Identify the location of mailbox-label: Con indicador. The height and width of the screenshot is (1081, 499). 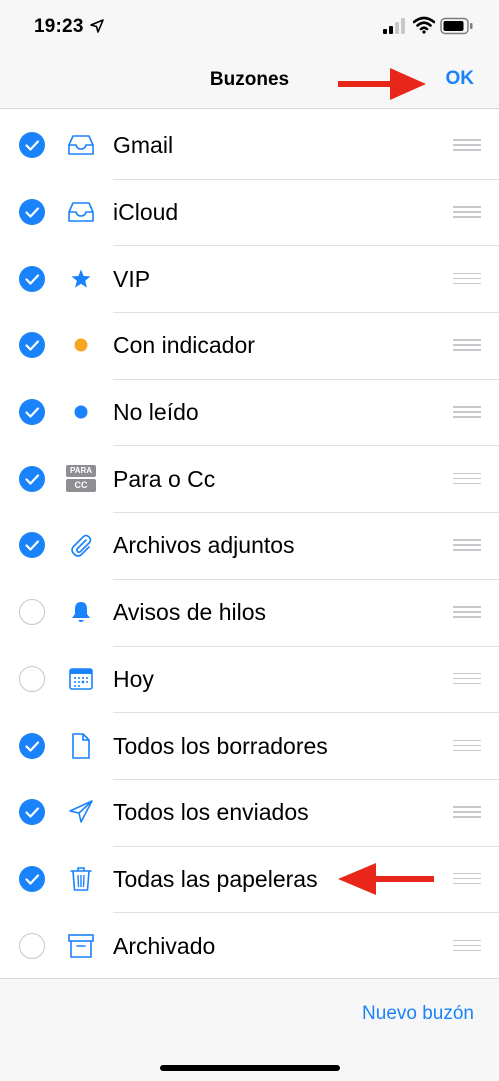
(184, 345).